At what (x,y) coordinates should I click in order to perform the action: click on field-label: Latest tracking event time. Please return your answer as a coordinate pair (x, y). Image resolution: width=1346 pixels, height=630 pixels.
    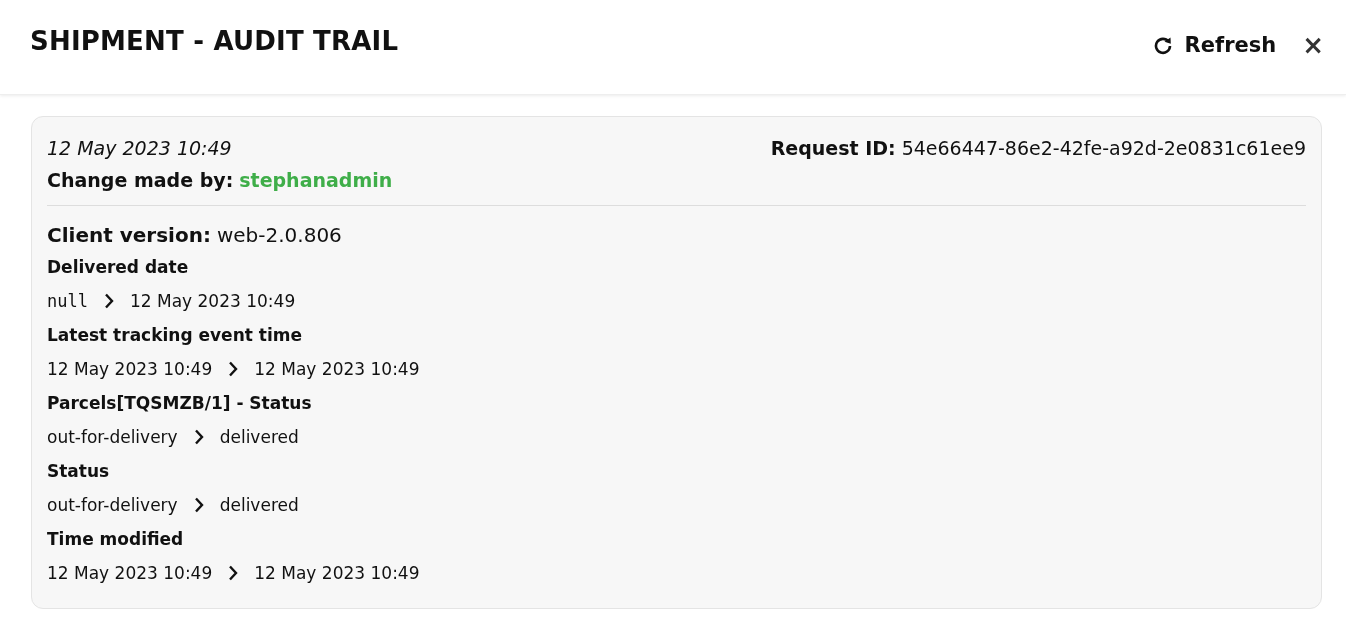
    Looking at the image, I should click on (175, 335).